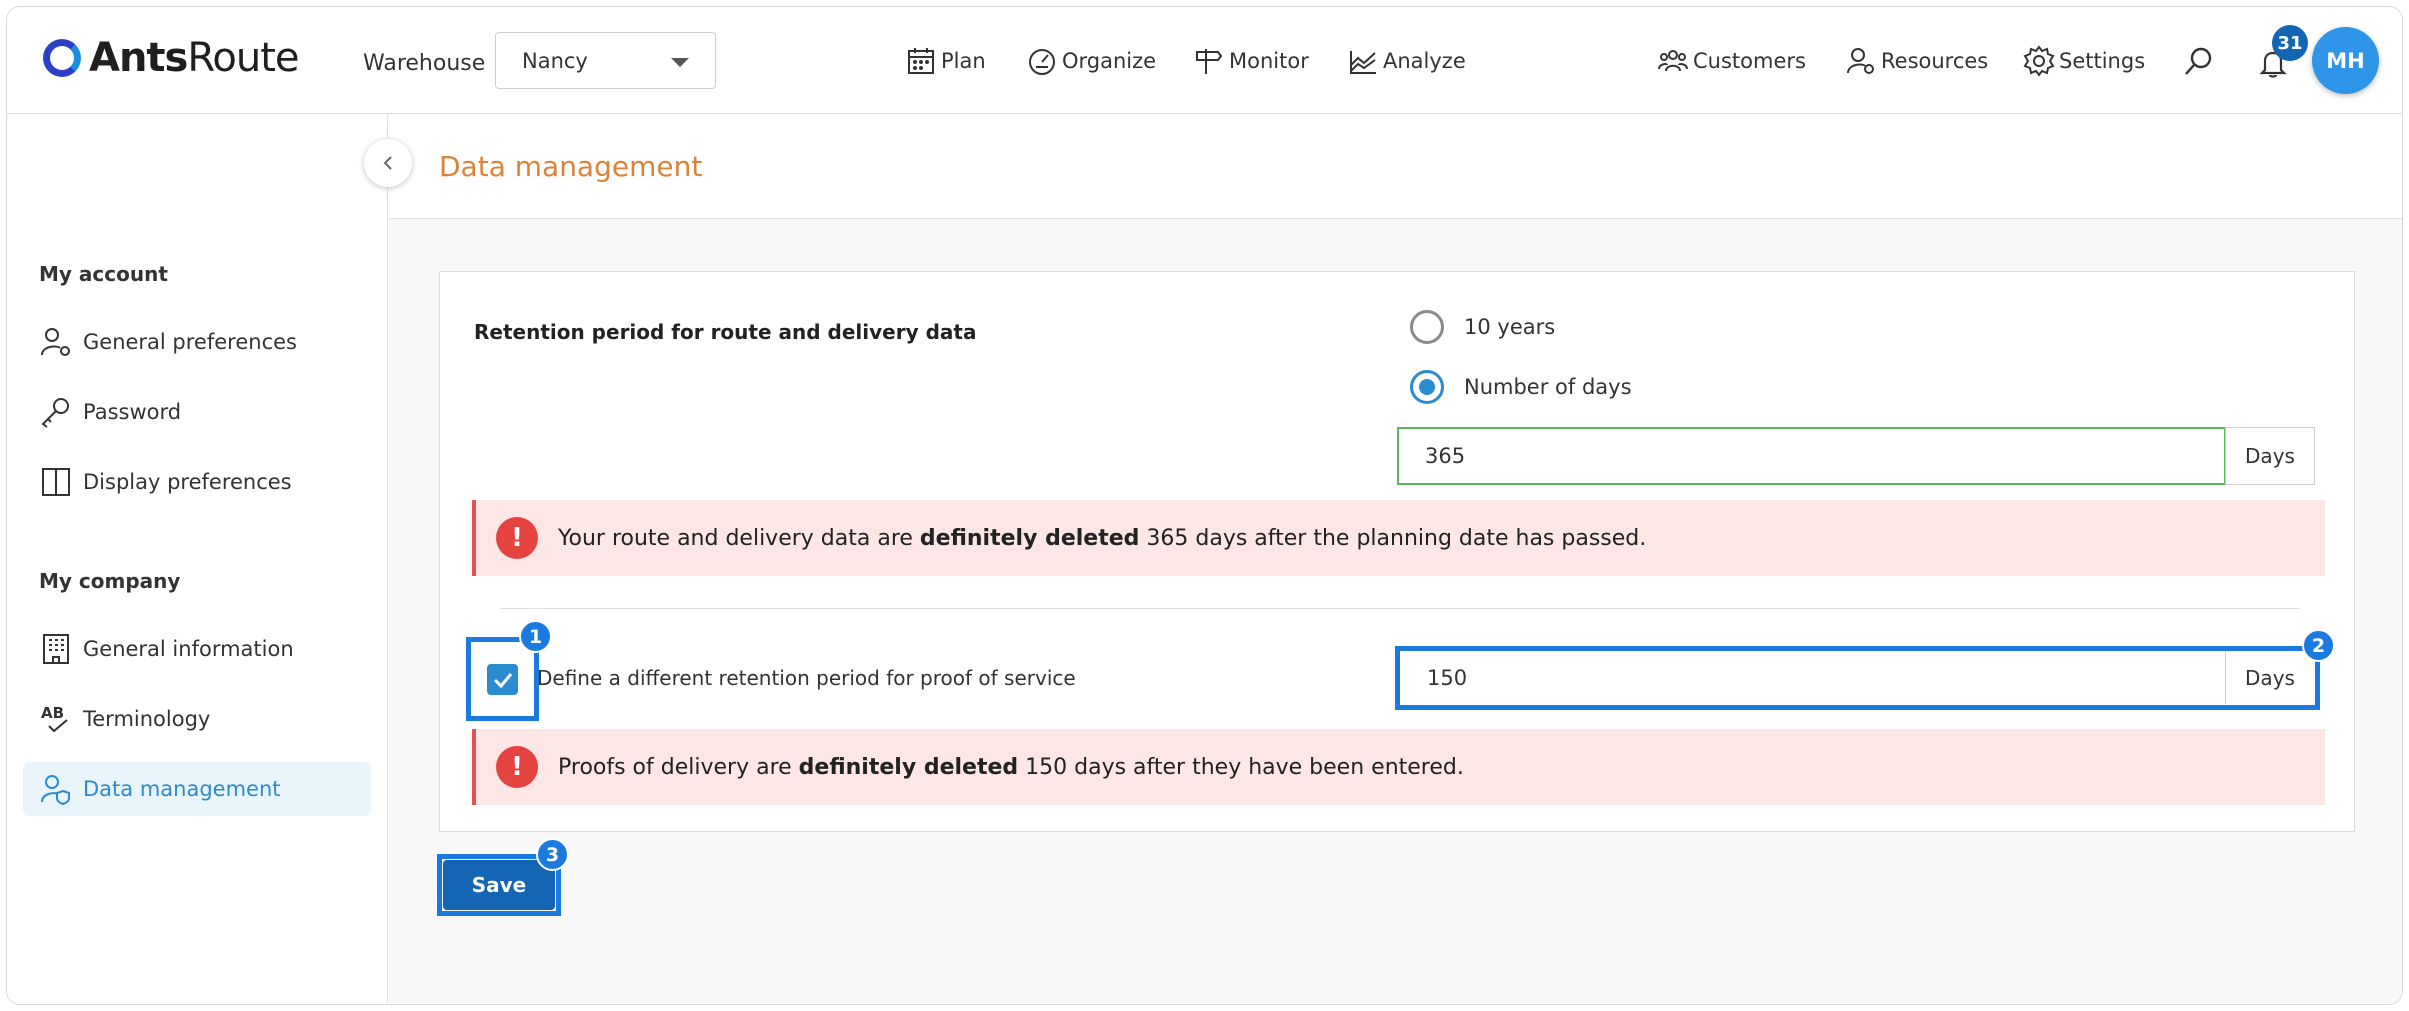 This screenshot has height=1011, width=2409. What do you see at coordinates (535, 636) in the screenshot?
I see `step-badge-1: 1` at bounding box center [535, 636].